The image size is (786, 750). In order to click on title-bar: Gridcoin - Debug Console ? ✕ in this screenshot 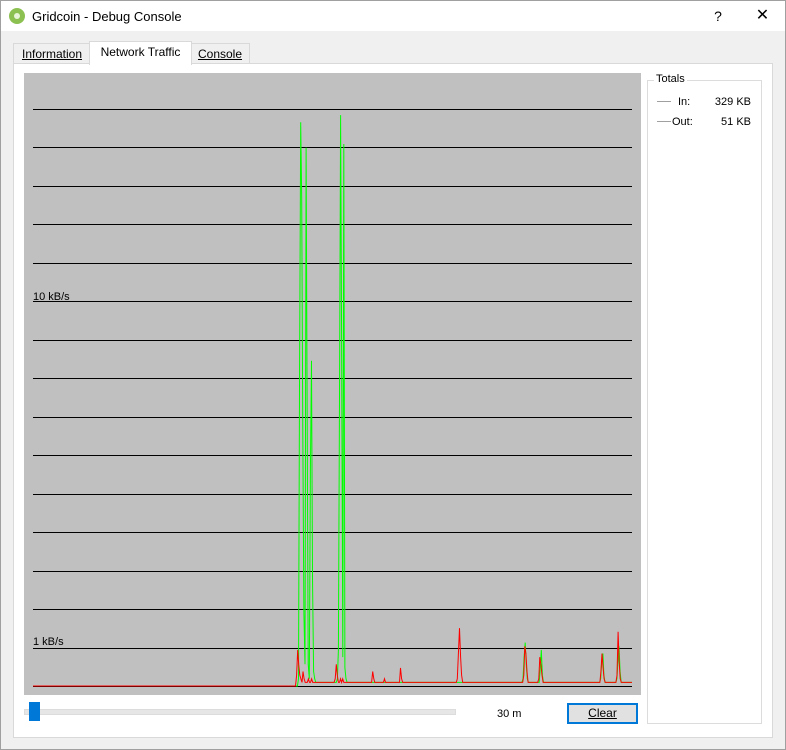, I will do `click(393, 16)`.